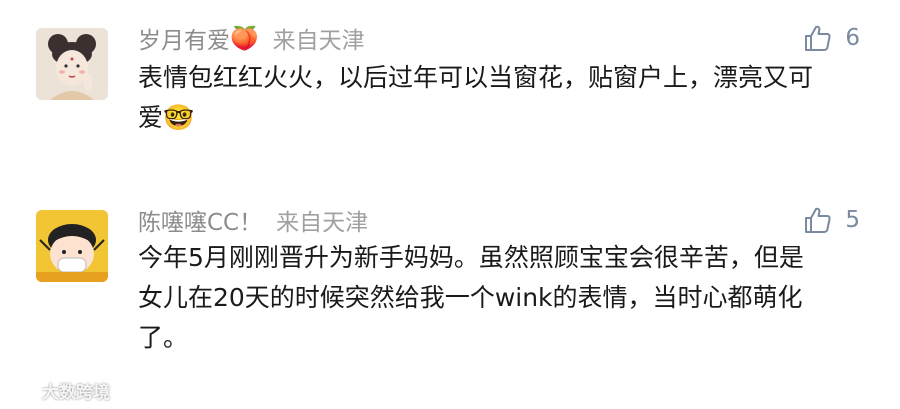  I want to click on comment-meta: 陈噻噻CC！ 来自天津, so click(253, 220).